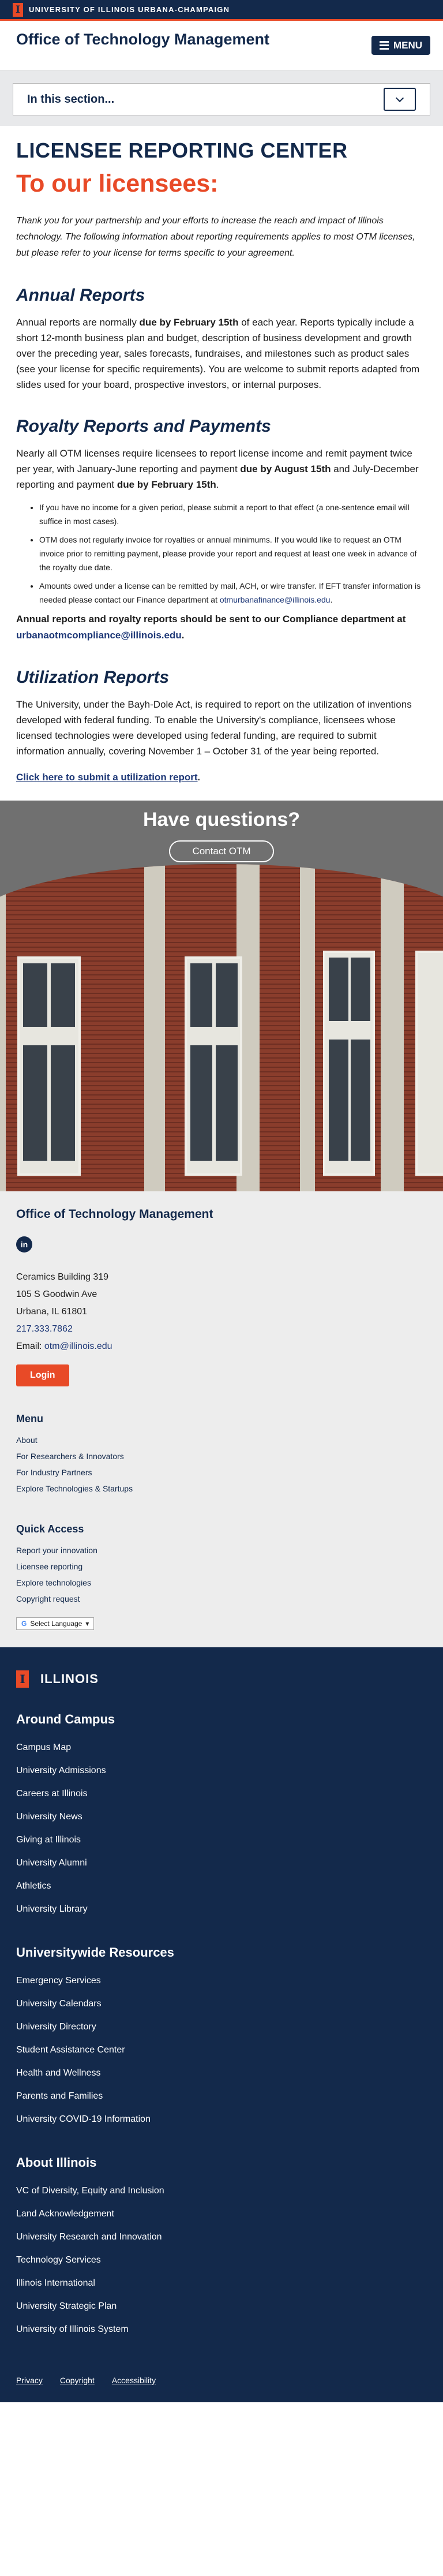 The height and width of the screenshot is (2576, 443). Describe the element at coordinates (221, 851) in the screenshot. I see `contact-otm-button: Contact OTM` at that location.